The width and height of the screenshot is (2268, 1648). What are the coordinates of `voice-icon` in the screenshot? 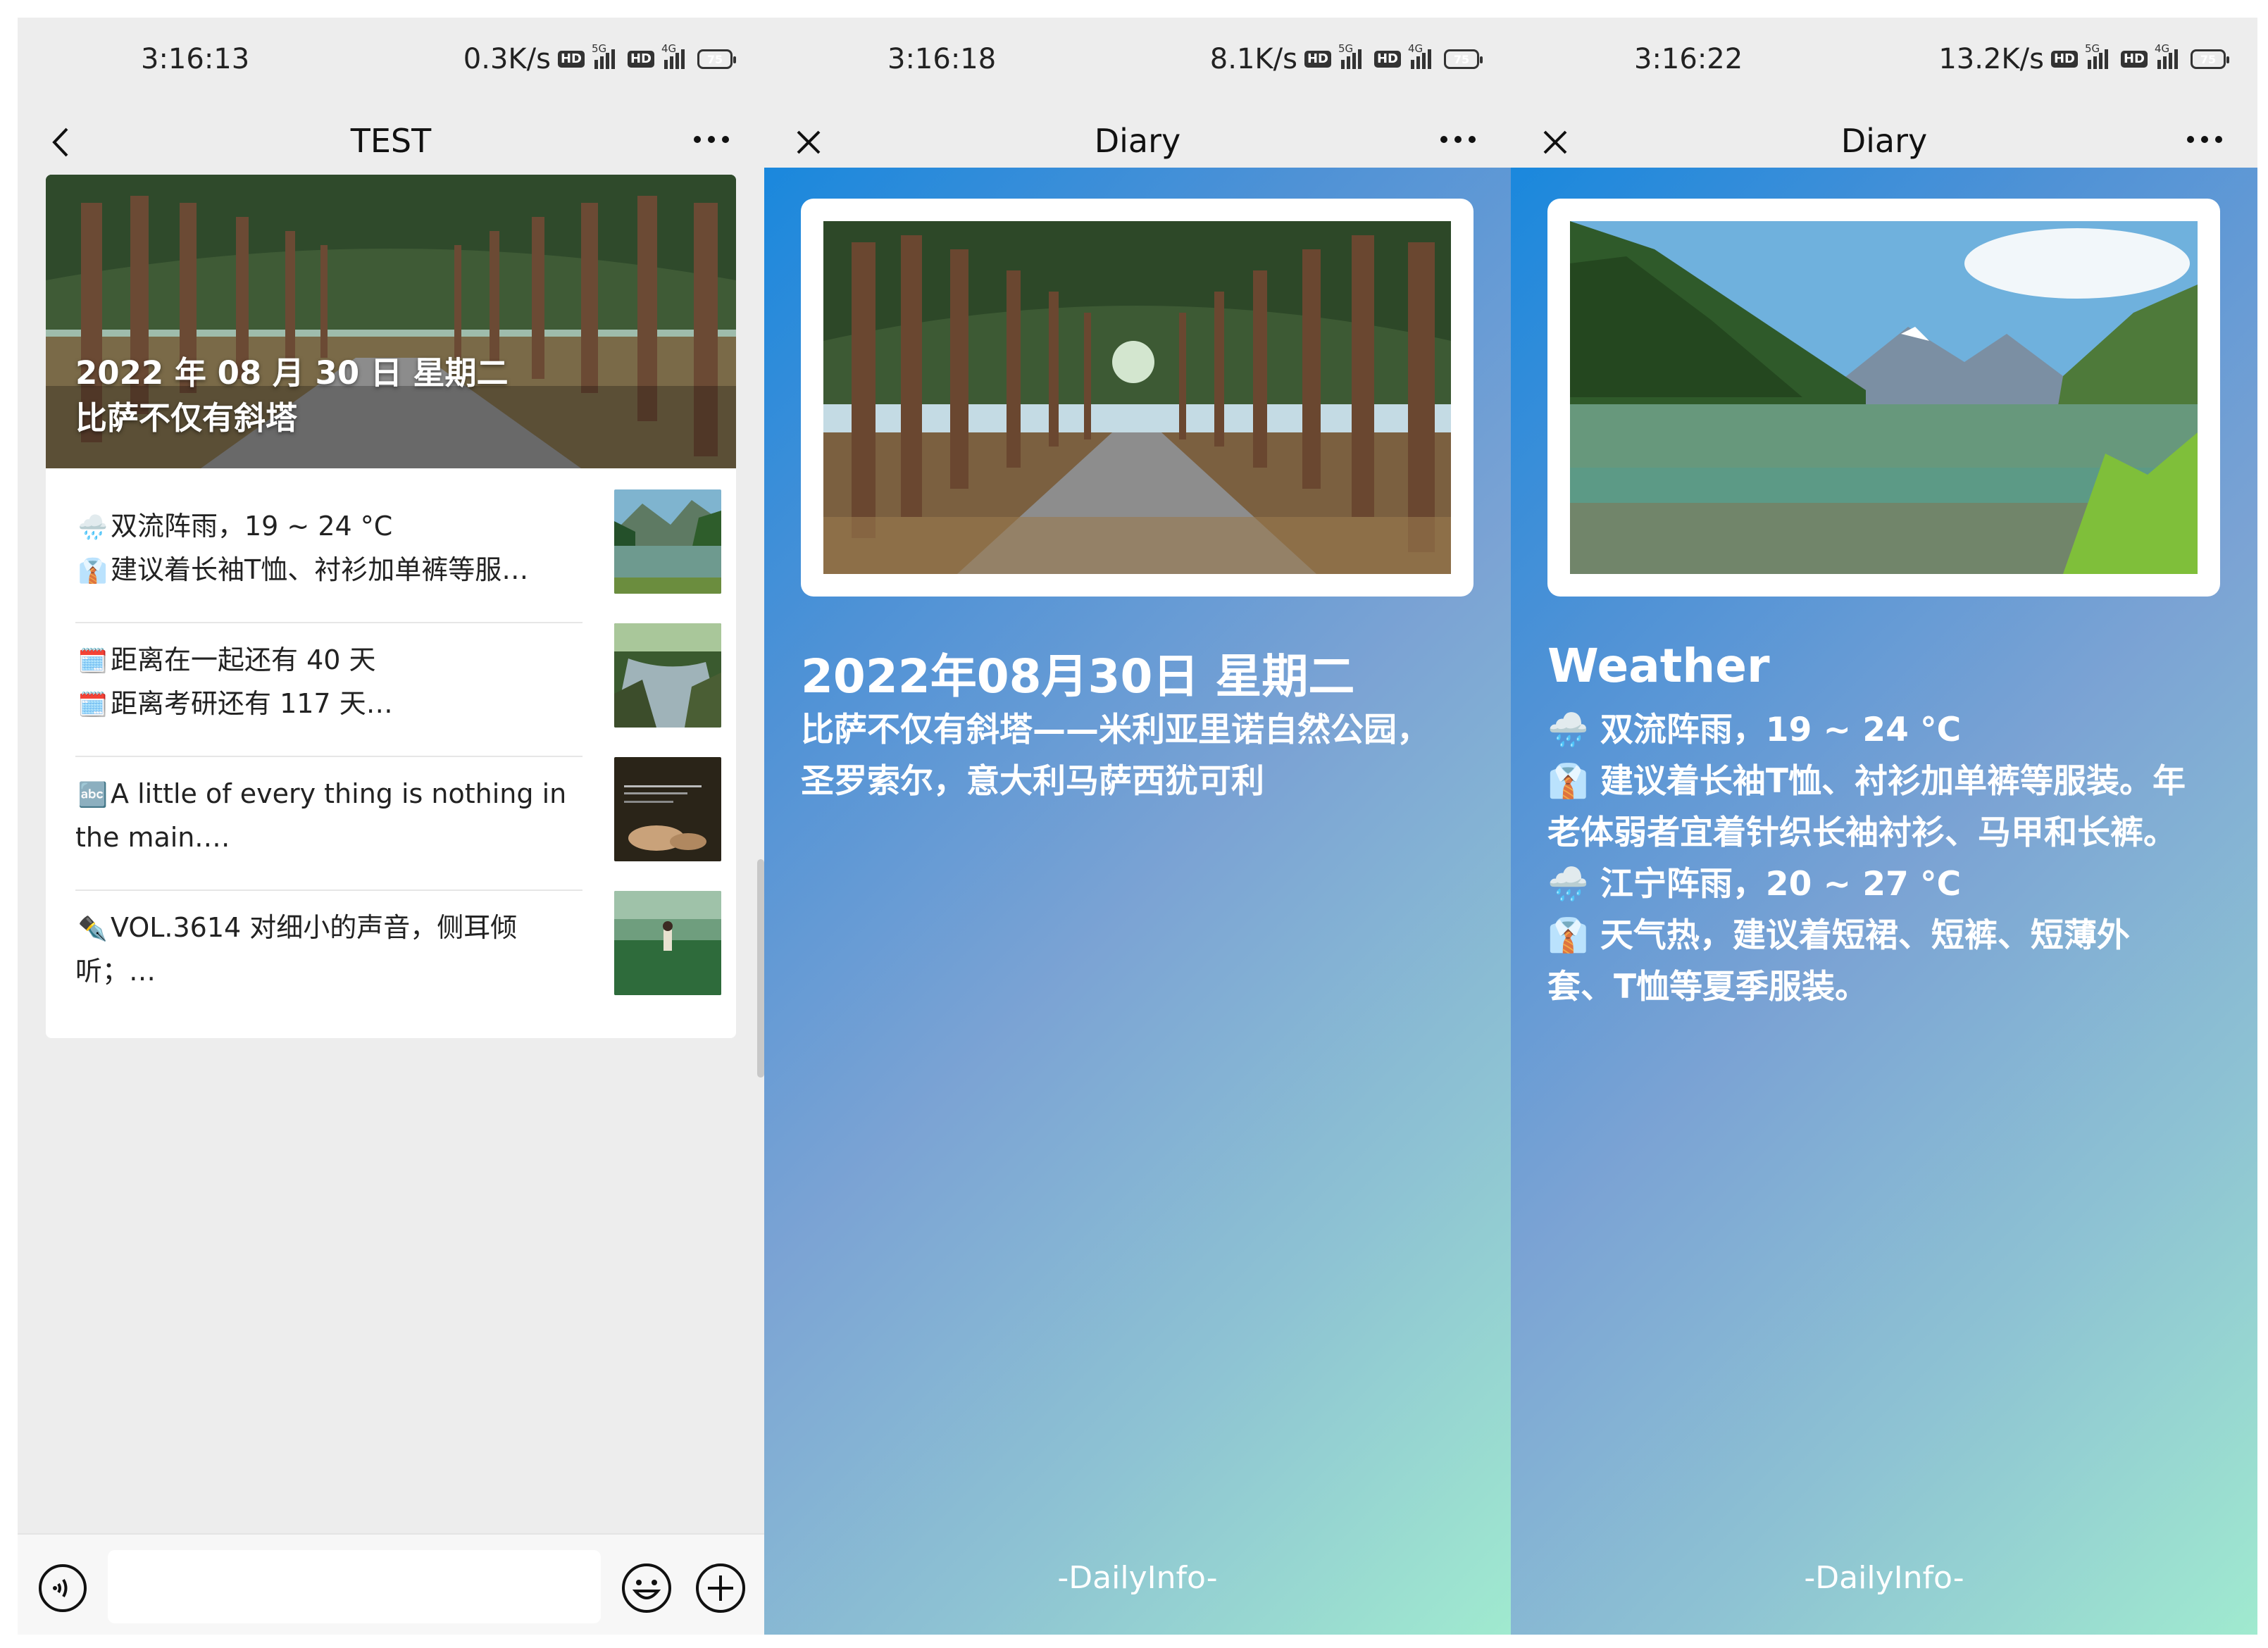 It's located at (63, 1588).